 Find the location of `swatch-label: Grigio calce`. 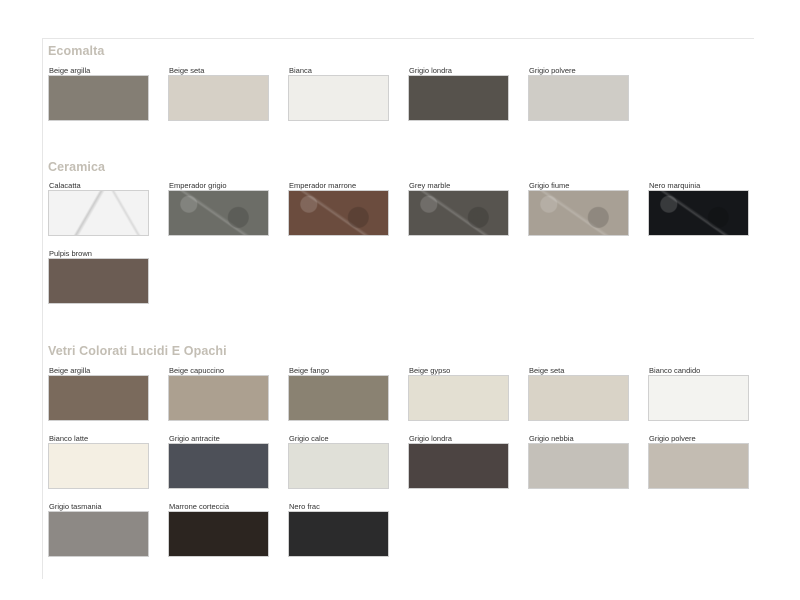

swatch-label: Grigio calce is located at coordinates (309, 438).